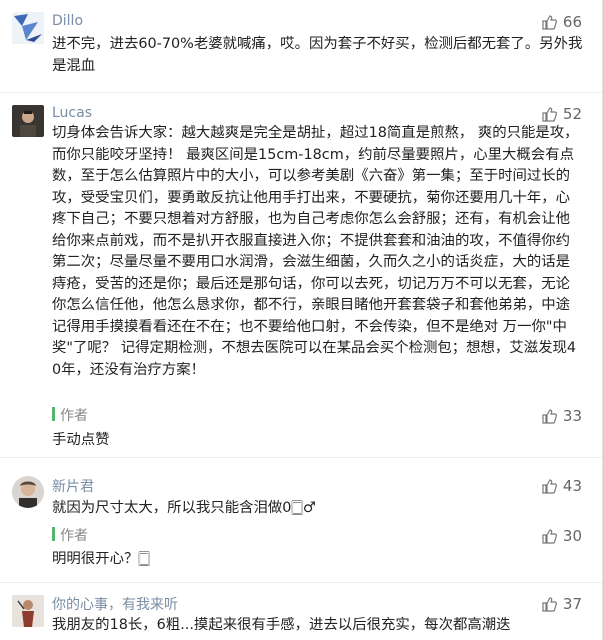 The width and height of the screenshot is (603, 640). I want to click on reply-like-button: 30, so click(561, 536).